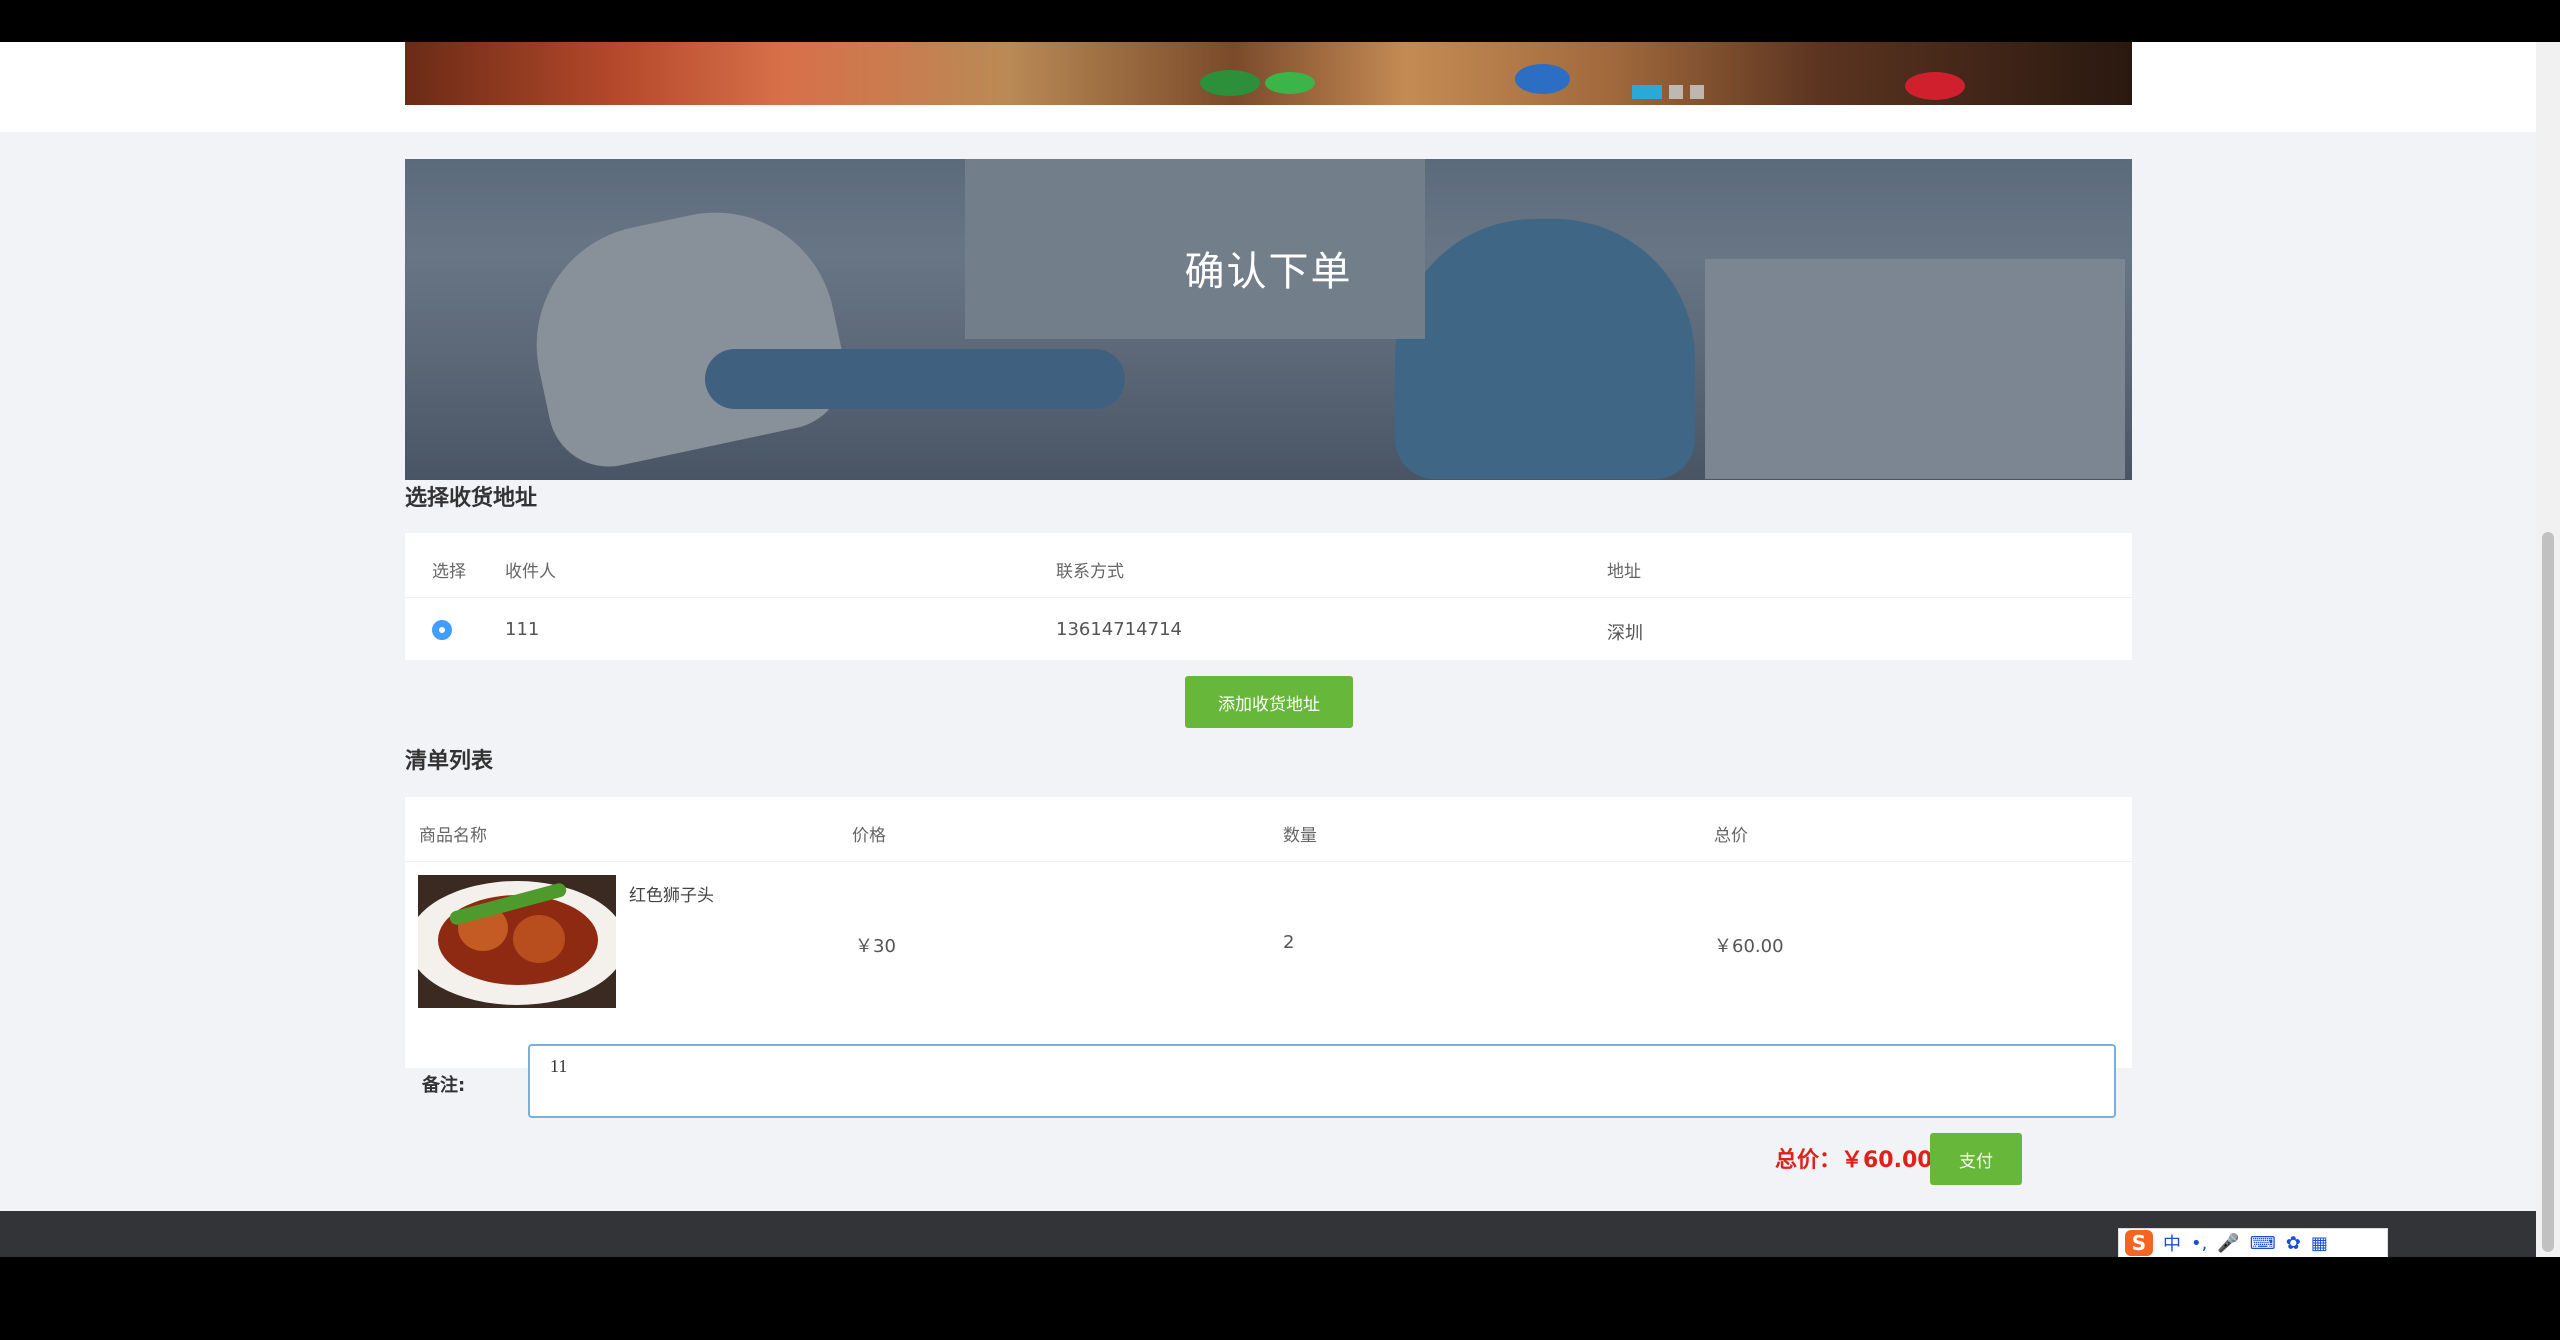  What do you see at coordinates (1625, 633) in the screenshot?
I see `address-location: 深圳` at bounding box center [1625, 633].